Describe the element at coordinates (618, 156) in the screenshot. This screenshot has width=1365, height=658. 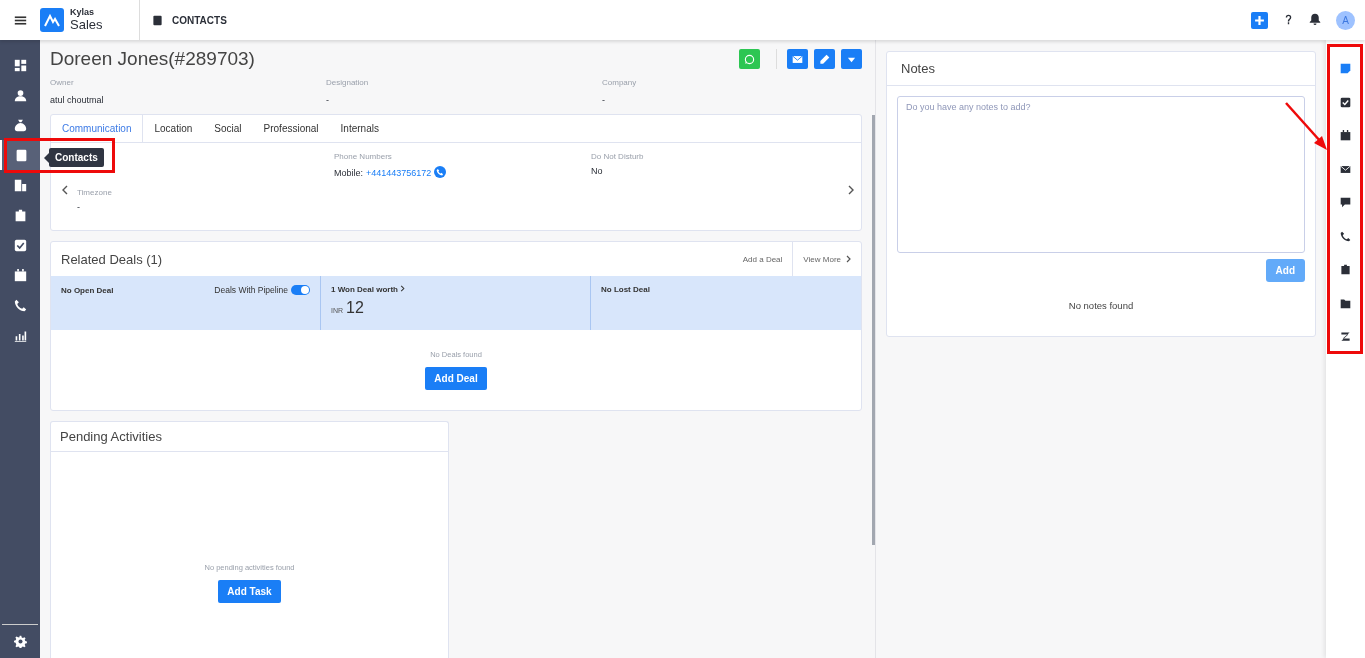
I see `field-label: Do Not Disturb` at that location.